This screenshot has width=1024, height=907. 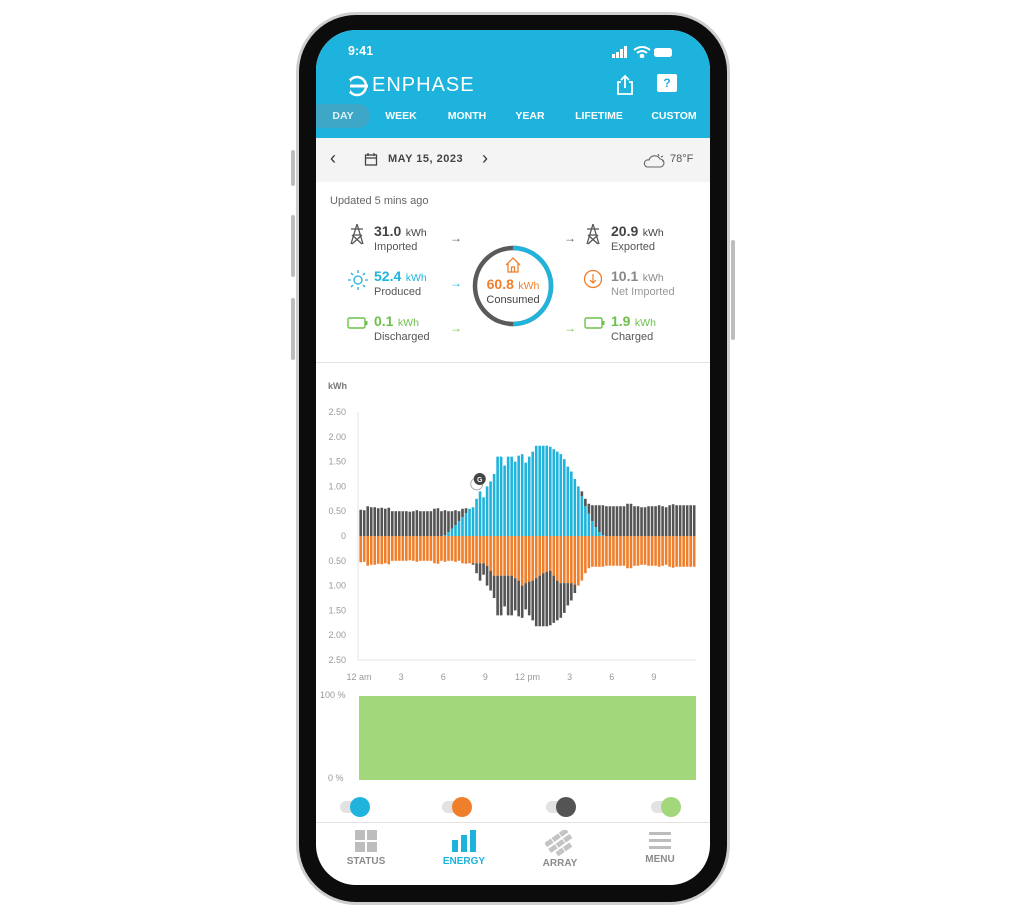 What do you see at coordinates (480, 480) in the screenshot?
I see `generator-marker-label: G` at bounding box center [480, 480].